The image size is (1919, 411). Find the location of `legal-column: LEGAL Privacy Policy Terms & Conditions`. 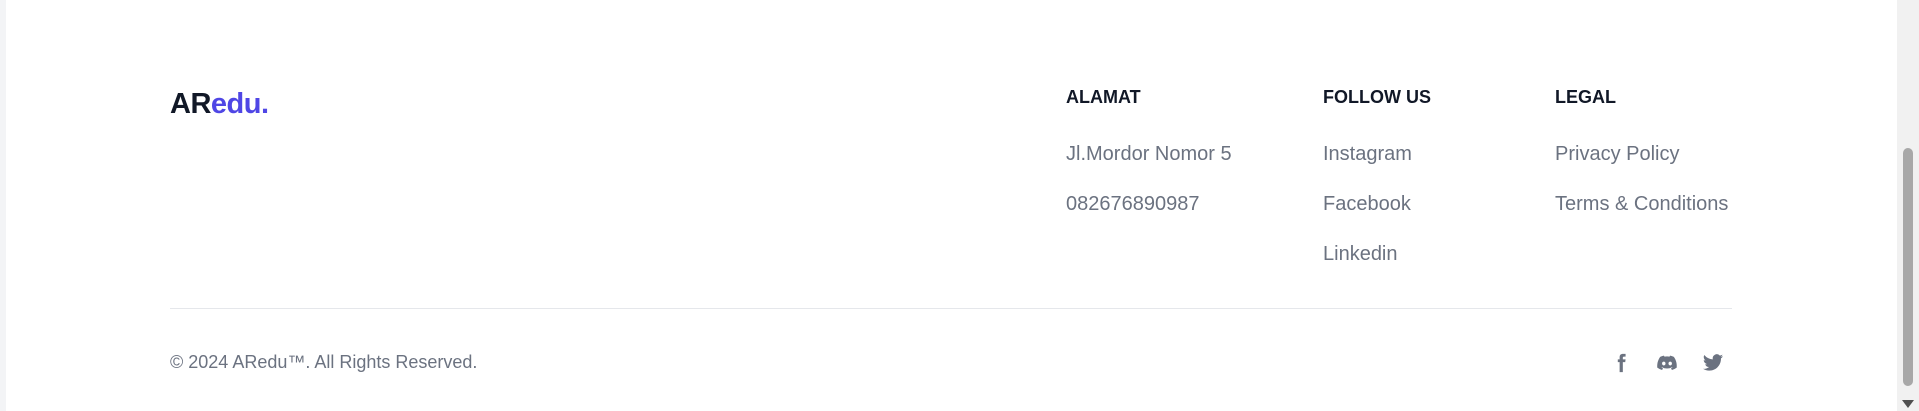

legal-column: LEGAL Privacy Policy Terms & Conditions is located at coordinates (1641, 151).